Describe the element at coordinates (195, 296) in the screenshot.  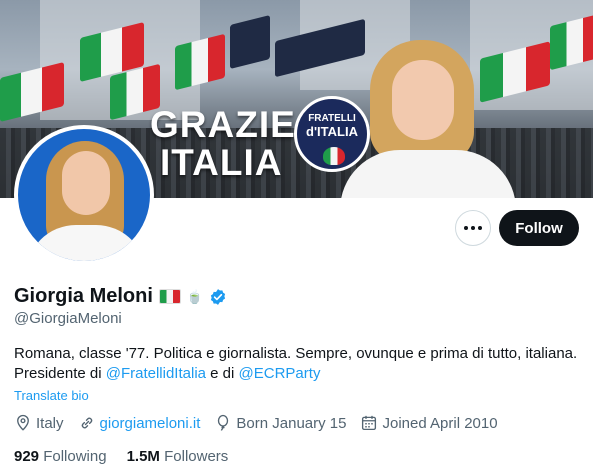
I see `name-emoji: 🍵` at that location.